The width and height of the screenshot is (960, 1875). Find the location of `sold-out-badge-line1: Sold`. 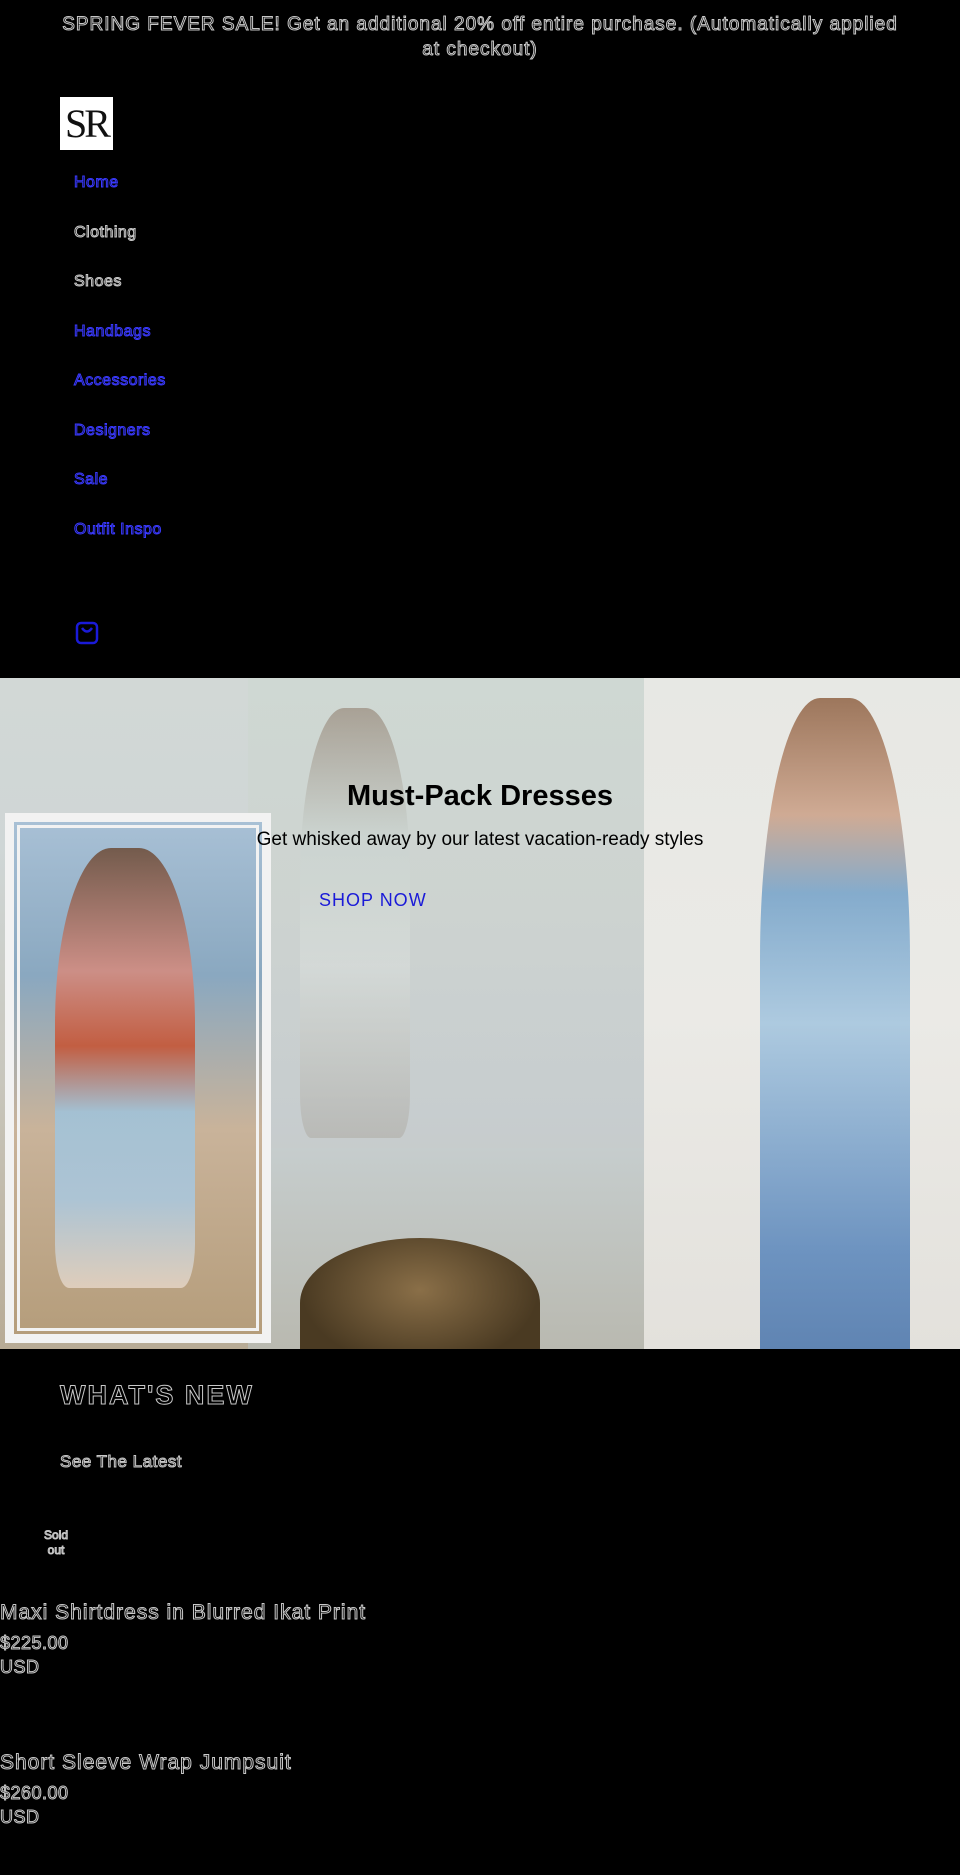

sold-out-badge-line1: Sold is located at coordinates (56, 1535).